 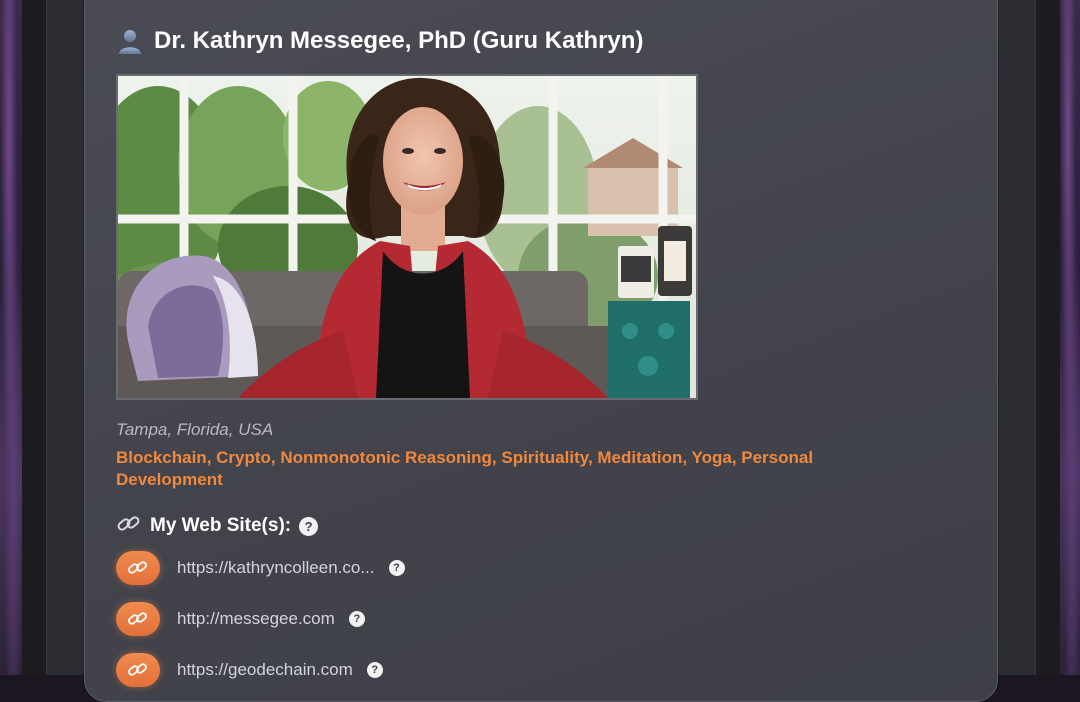 I want to click on website-url-link: https://geodechain.com, so click(x=265, y=670).